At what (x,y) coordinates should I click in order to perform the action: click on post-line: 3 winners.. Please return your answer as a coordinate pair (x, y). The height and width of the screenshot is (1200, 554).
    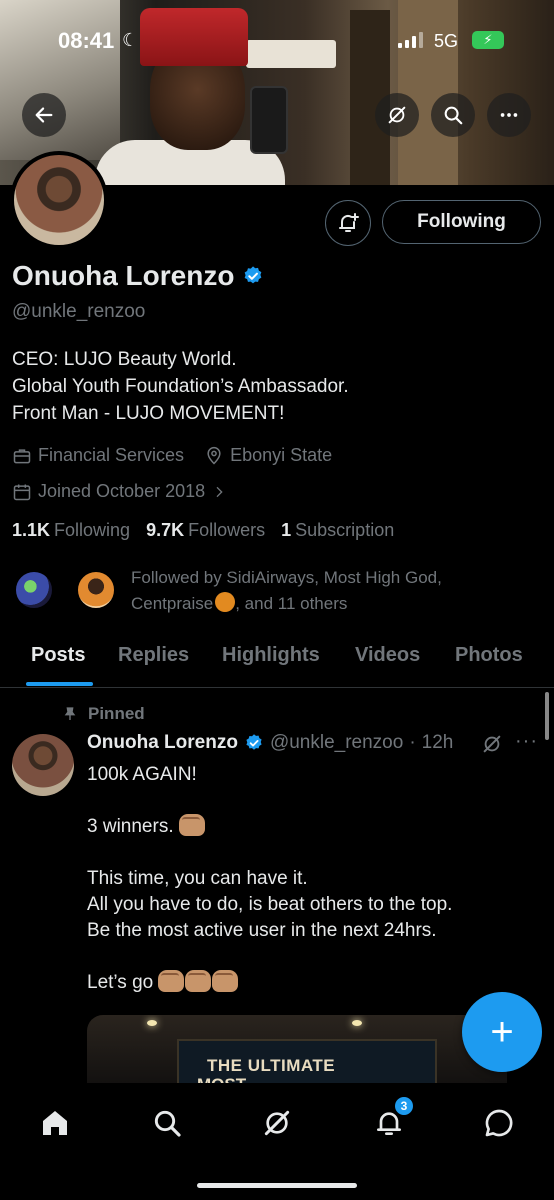
    Looking at the image, I should click on (130, 826).